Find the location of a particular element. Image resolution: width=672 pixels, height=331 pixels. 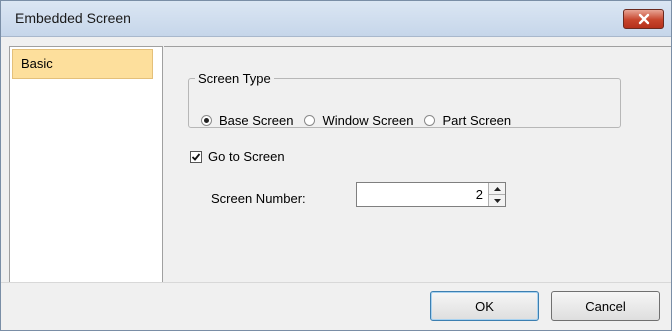

arrow-down-icon is located at coordinates (497, 200).